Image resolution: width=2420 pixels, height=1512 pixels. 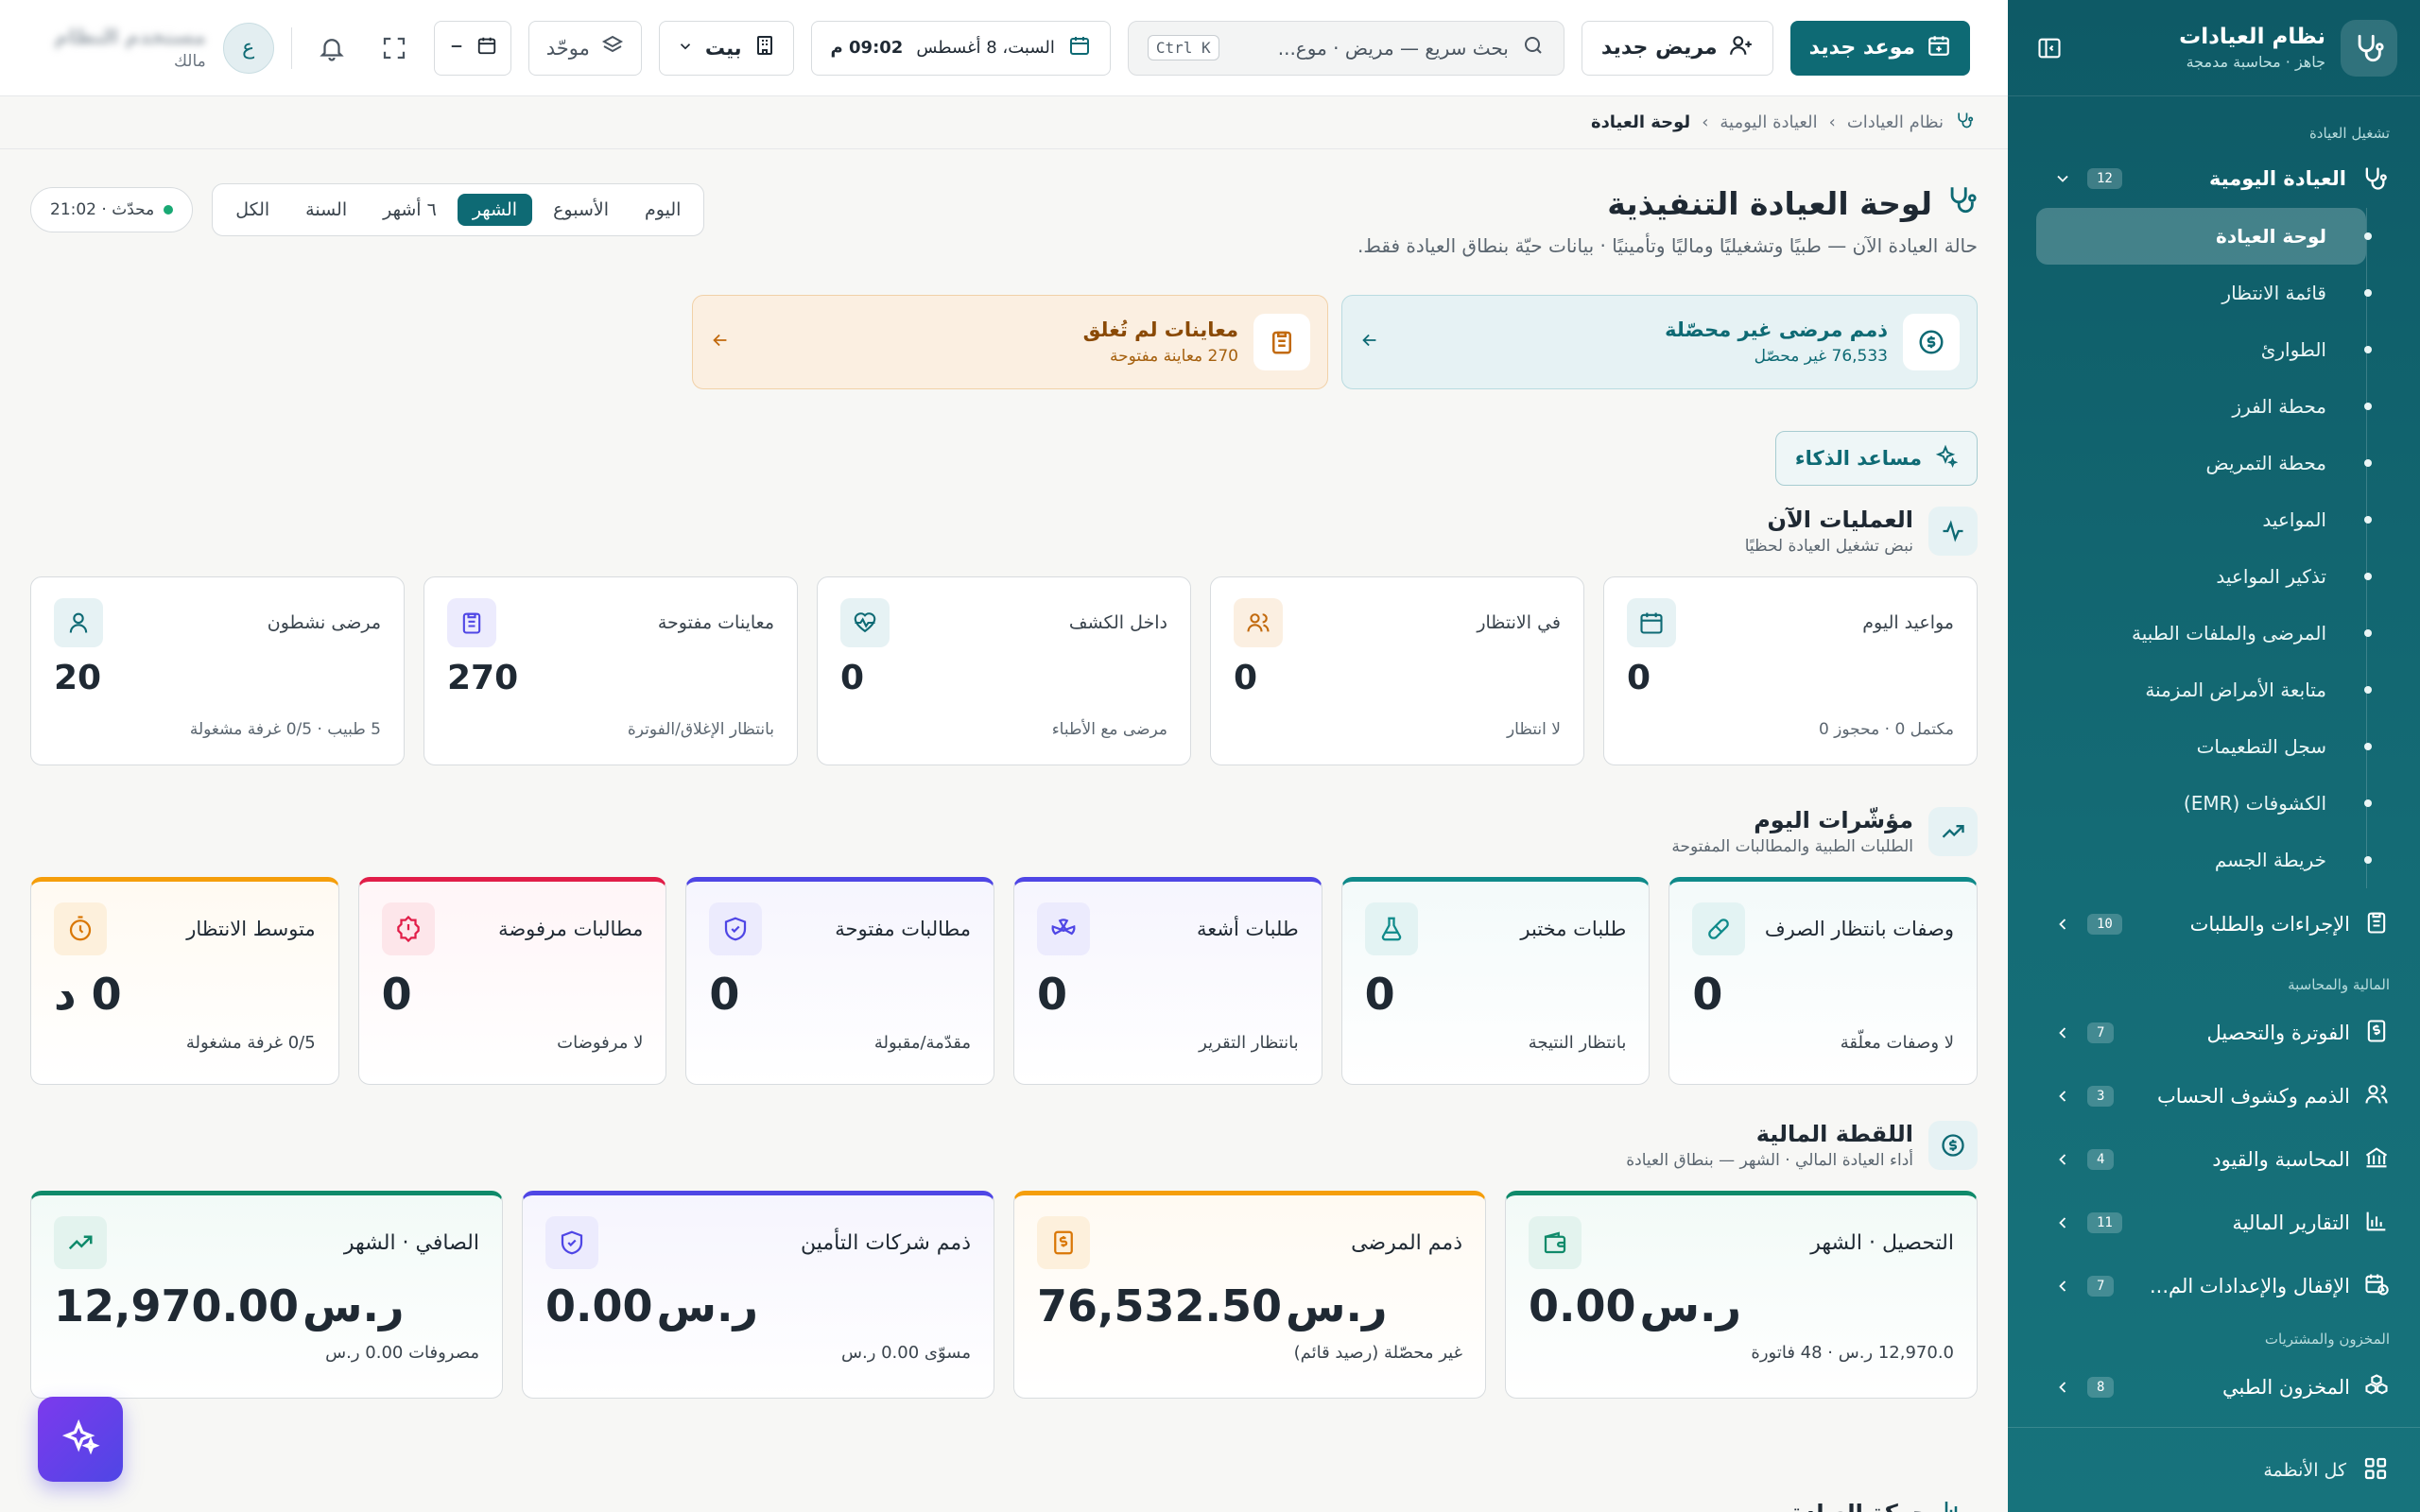 What do you see at coordinates (326, 210) in the screenshot?
I see `period-year: السنة` at bounding box center [326, 210].